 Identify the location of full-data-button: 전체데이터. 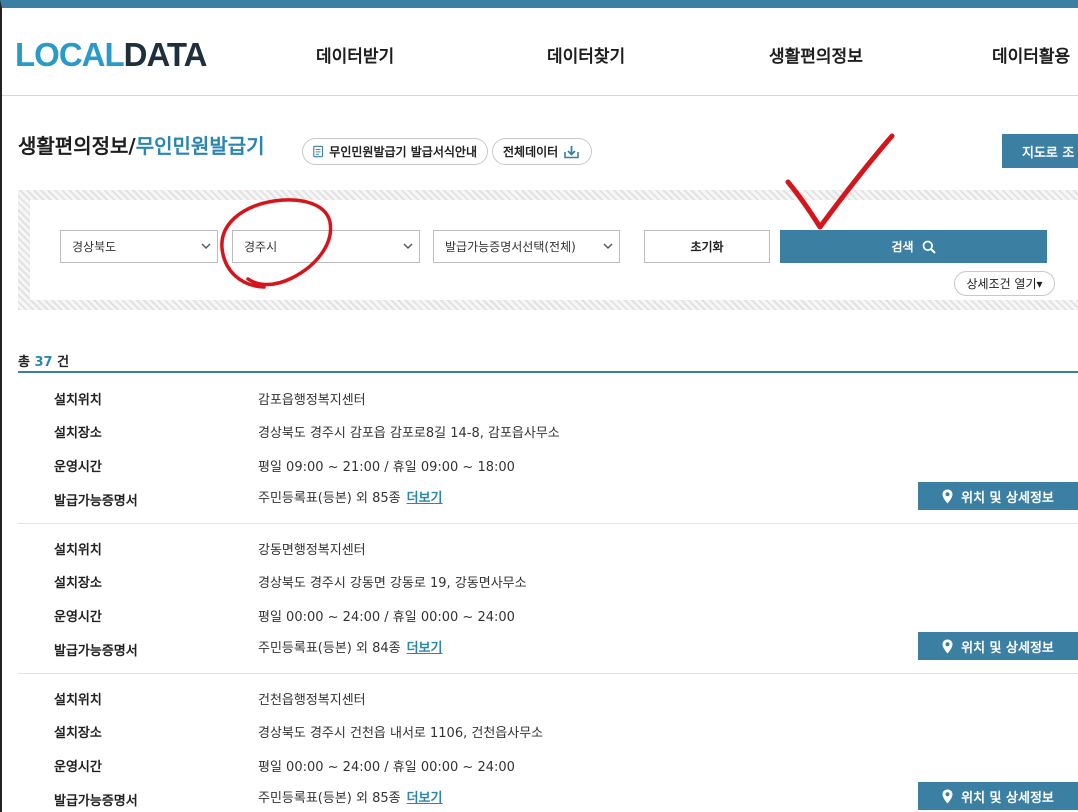
(542, 151).